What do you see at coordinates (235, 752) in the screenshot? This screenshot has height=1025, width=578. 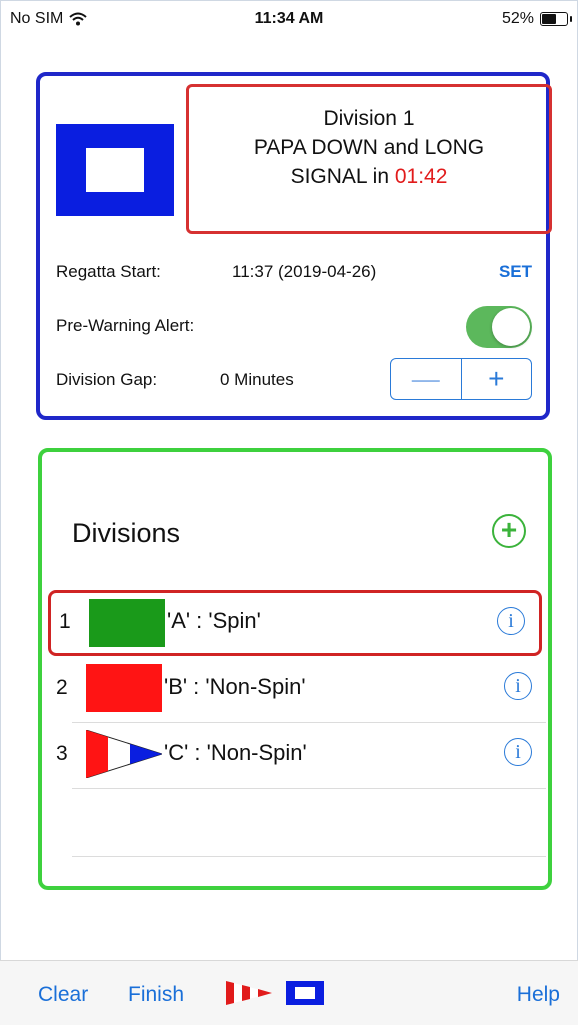 I see `division-label: 'C' : 'Non-Spin'` at bounding box center [235, 752].